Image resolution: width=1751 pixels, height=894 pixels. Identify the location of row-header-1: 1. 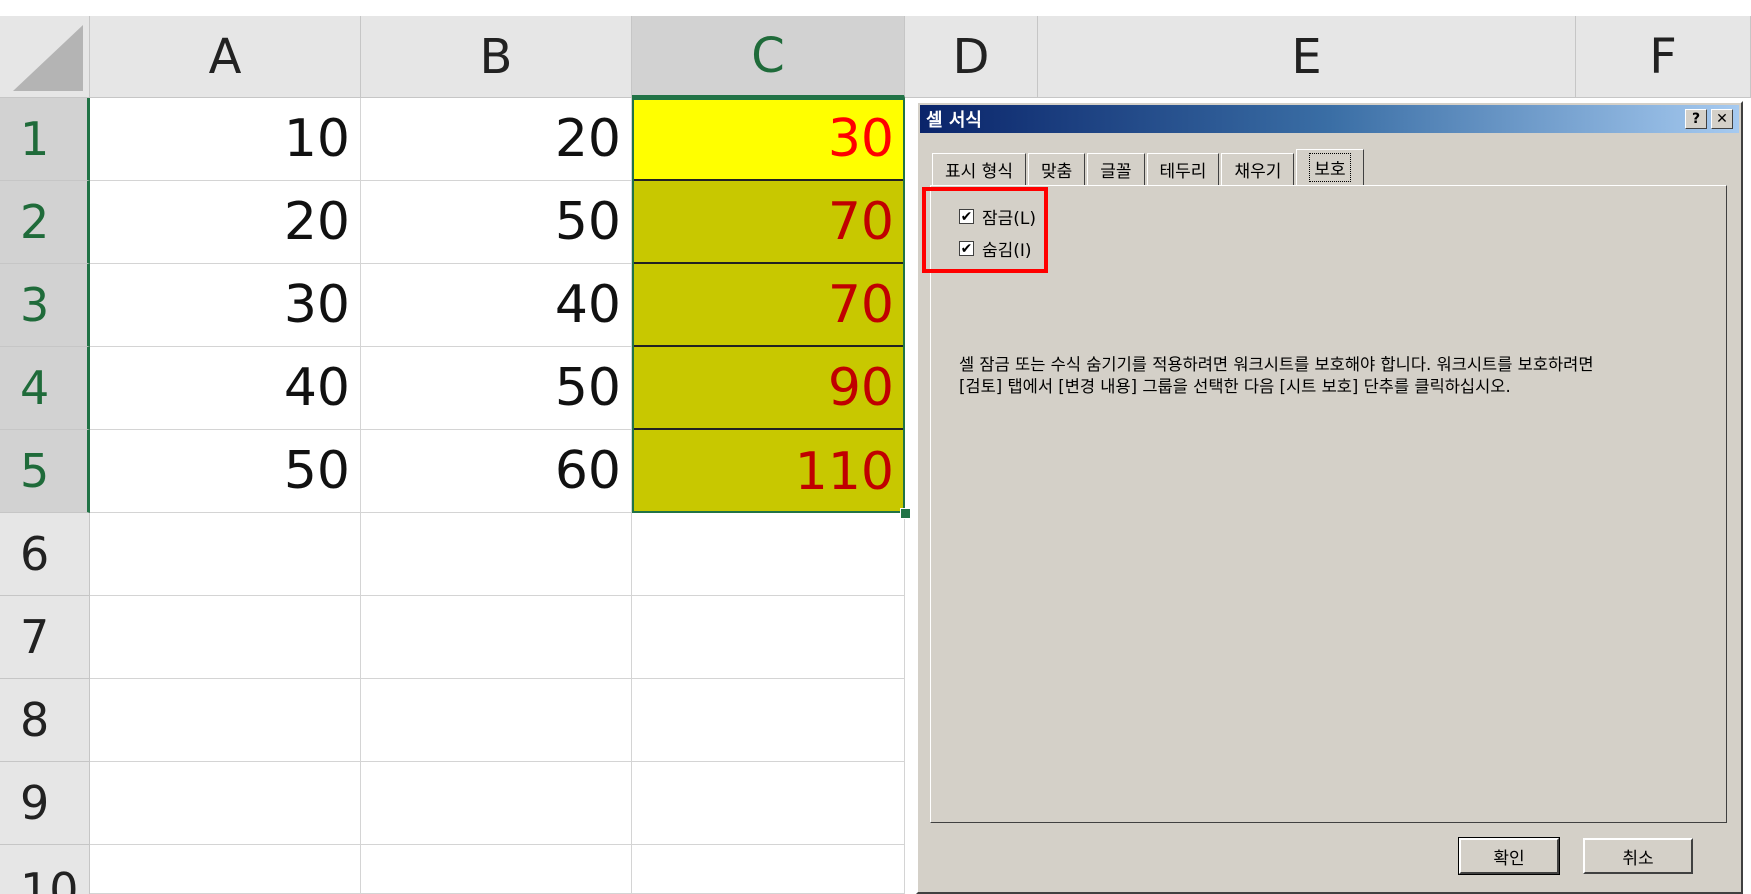
(45, 139).